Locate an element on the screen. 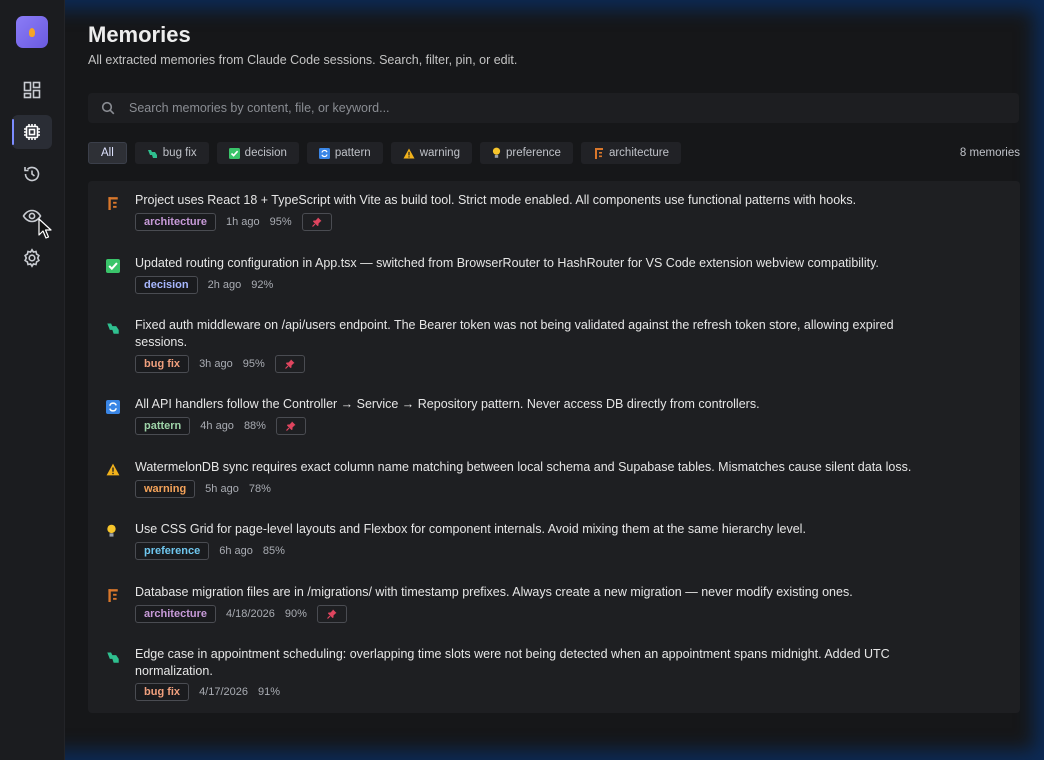 The image size is (1044, 760). memory-confidence: 92% is located at coordinates (262, 285).